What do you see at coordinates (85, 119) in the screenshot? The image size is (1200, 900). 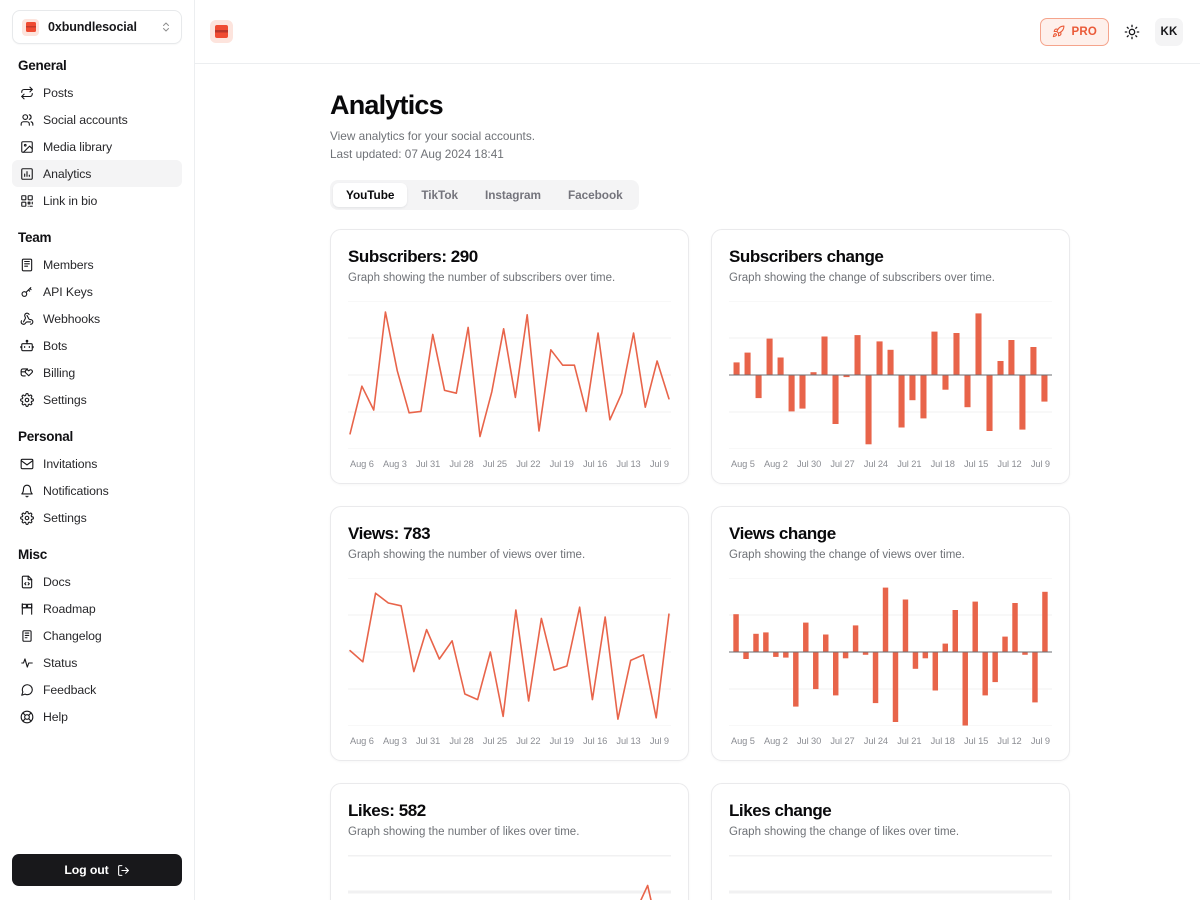 I see `sidebar-item-label: Social accounts` at bounding box center [85, 119].